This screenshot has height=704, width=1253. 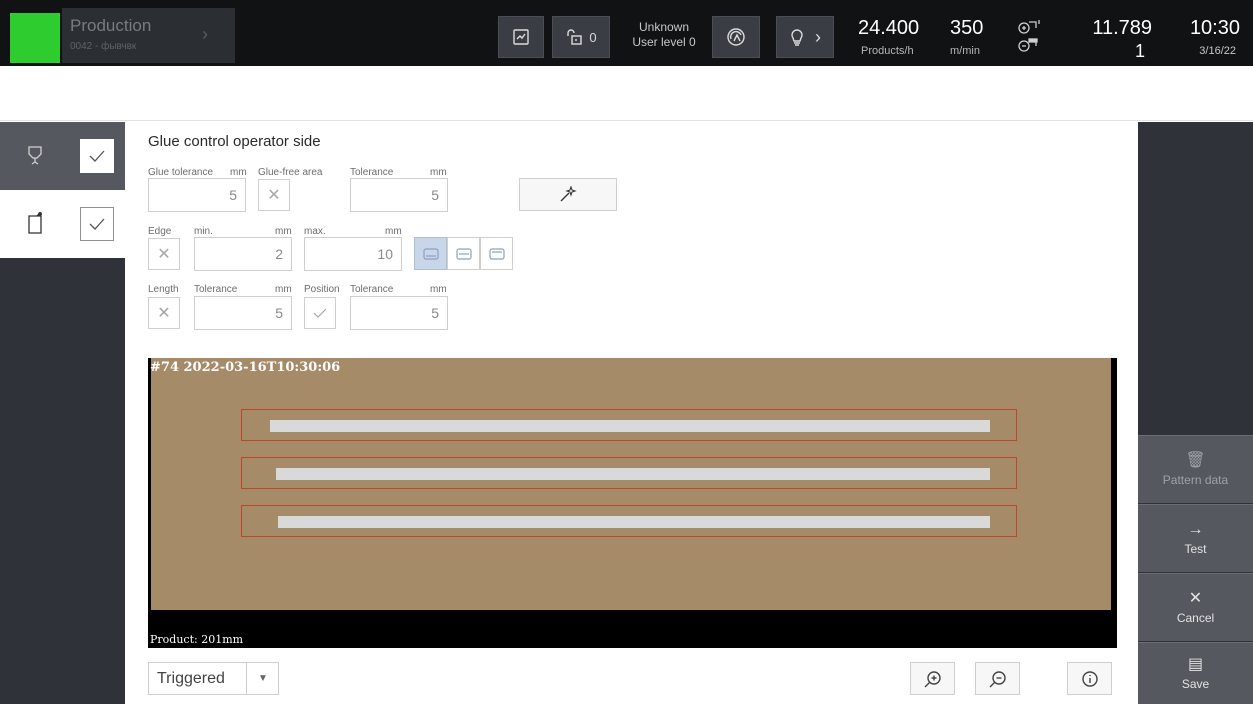 I want to click on tolerance-unit: mm, so click(x=438, y=172).